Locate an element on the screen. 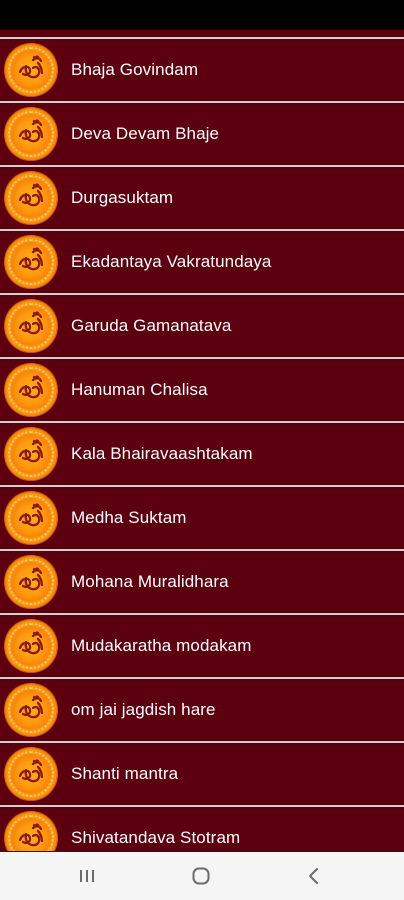 This screenshot has height=900, width=404. list-item: Bhaja Govindam is located at coordinates (202, 71).